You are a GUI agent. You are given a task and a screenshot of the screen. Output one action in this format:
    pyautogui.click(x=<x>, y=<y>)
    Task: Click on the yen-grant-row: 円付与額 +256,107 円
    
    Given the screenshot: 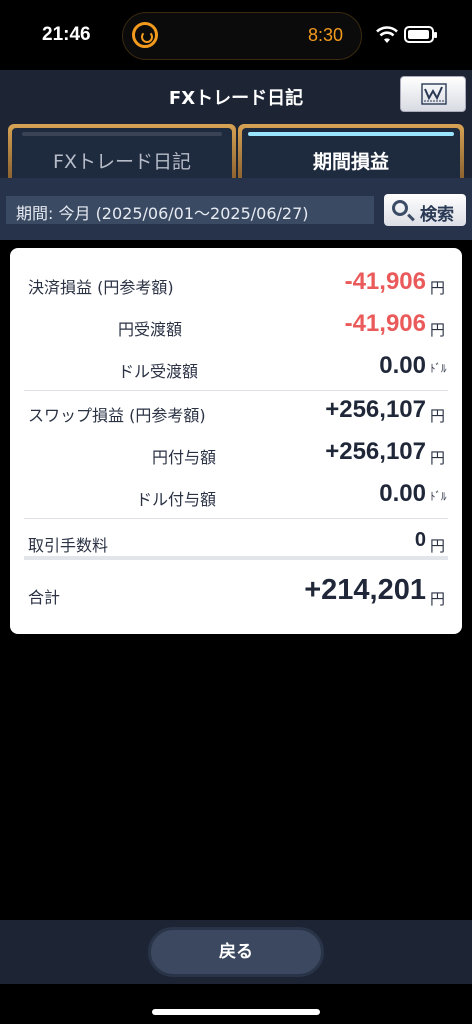 What is the action you would take?
    pyautogui.click(x=236, y=454)
    